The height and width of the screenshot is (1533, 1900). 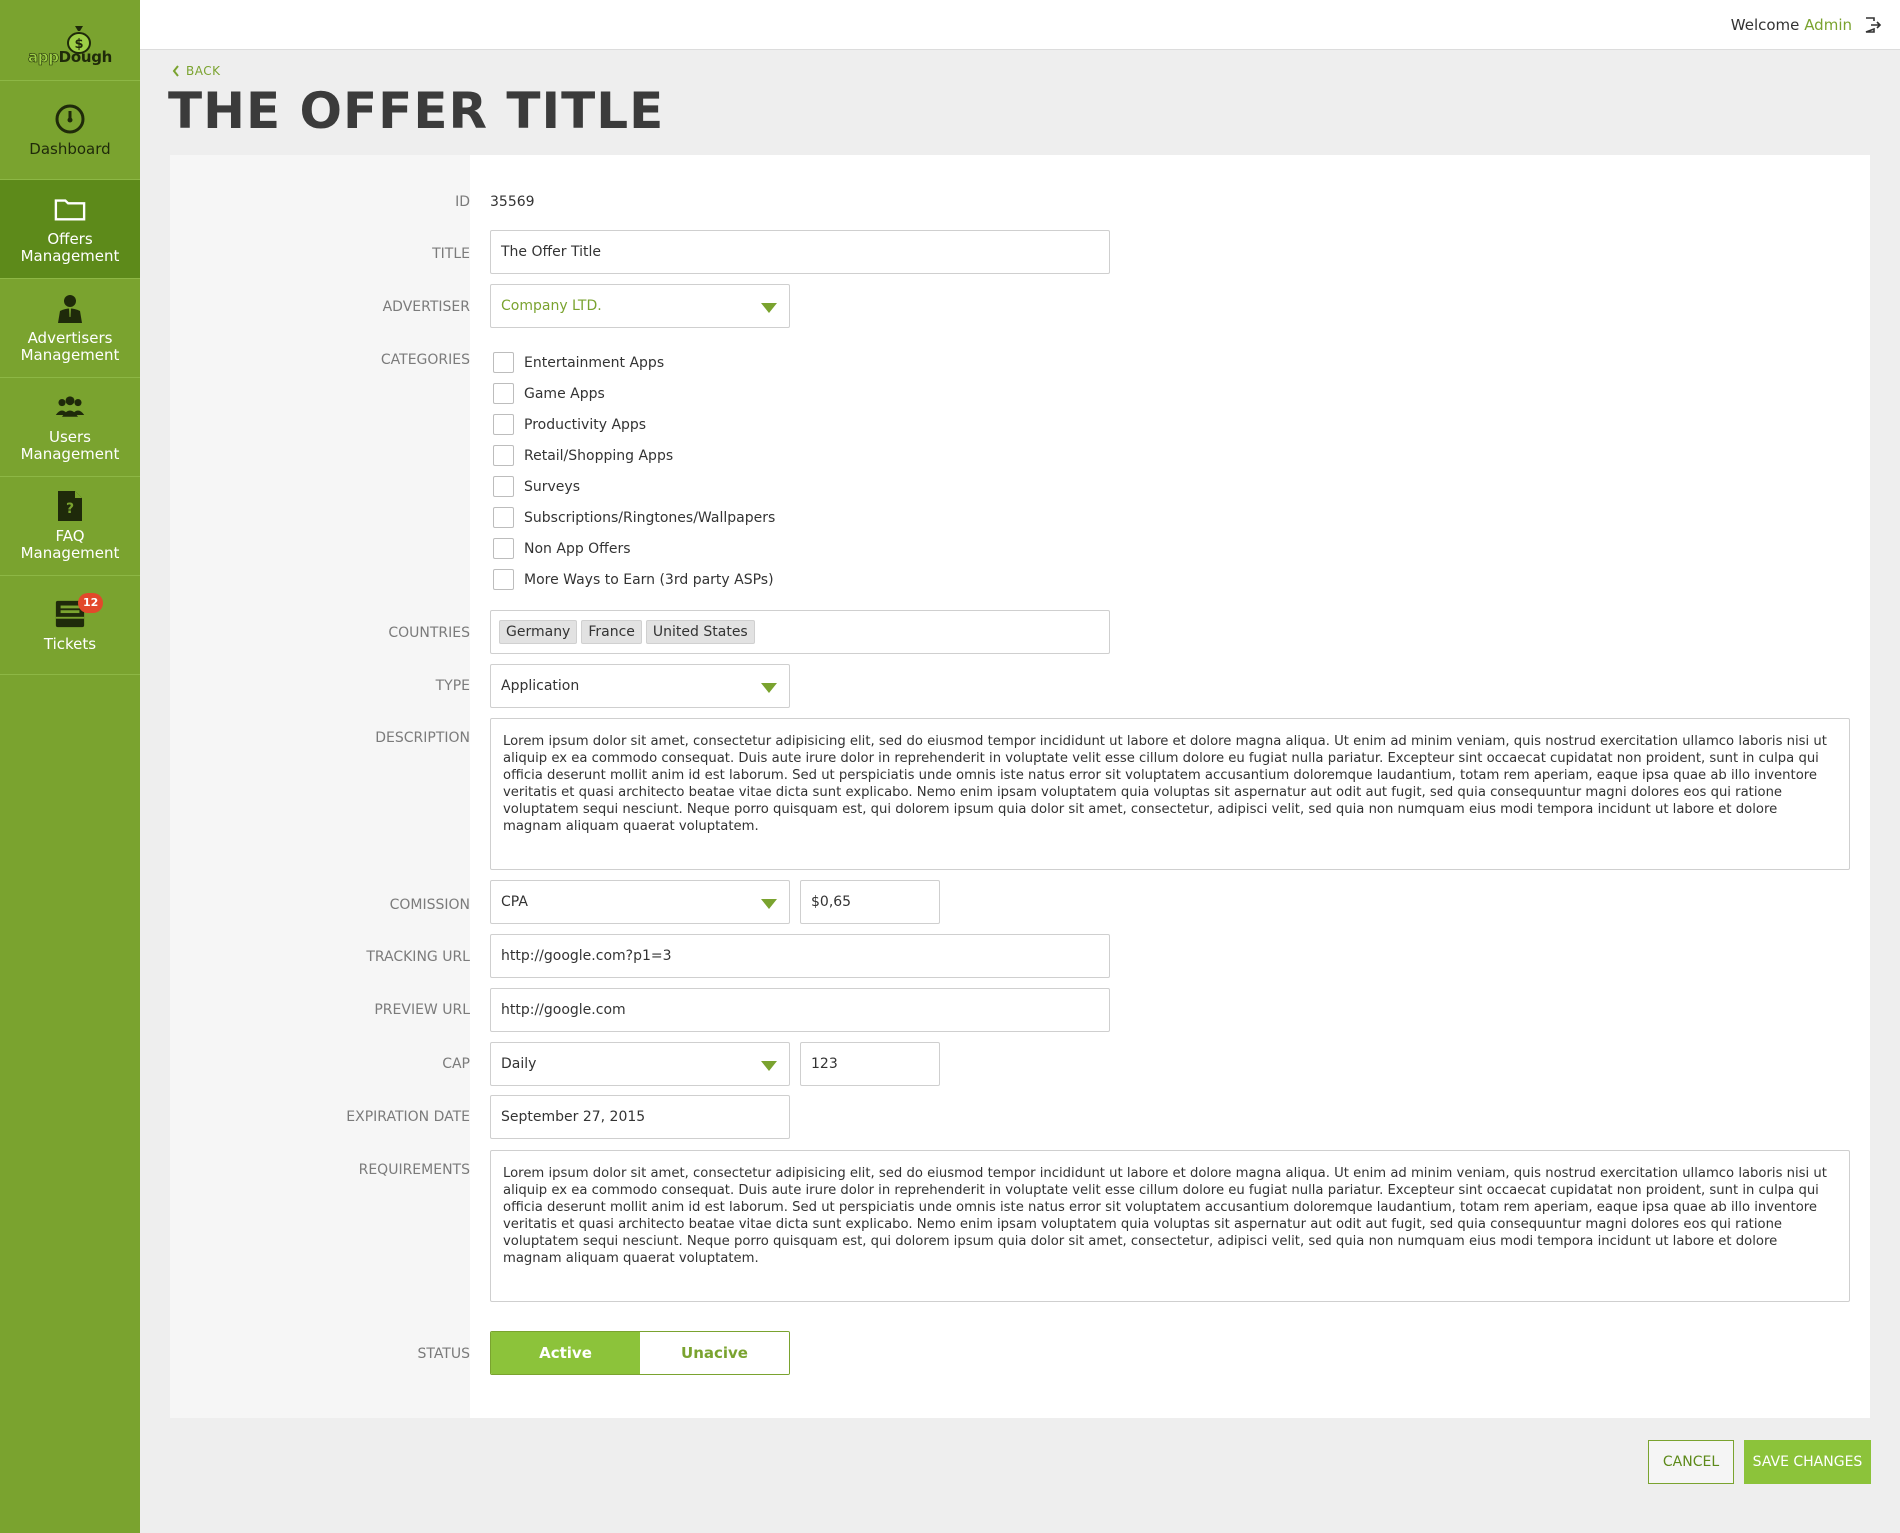 I want to click on tickets-count-badge: 12, so click(x=91, y=603).